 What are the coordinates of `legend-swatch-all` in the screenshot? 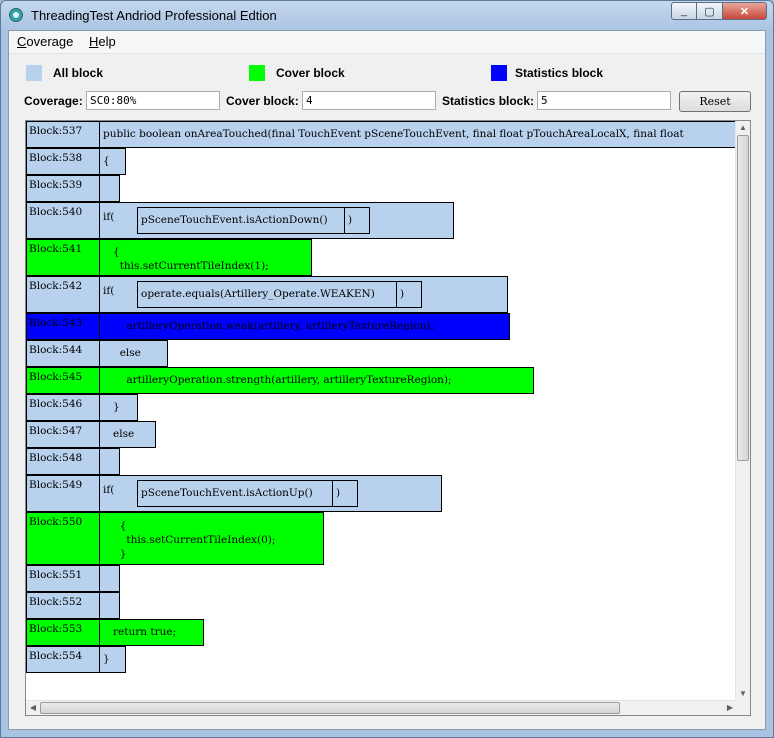 It's located at (34, 73).